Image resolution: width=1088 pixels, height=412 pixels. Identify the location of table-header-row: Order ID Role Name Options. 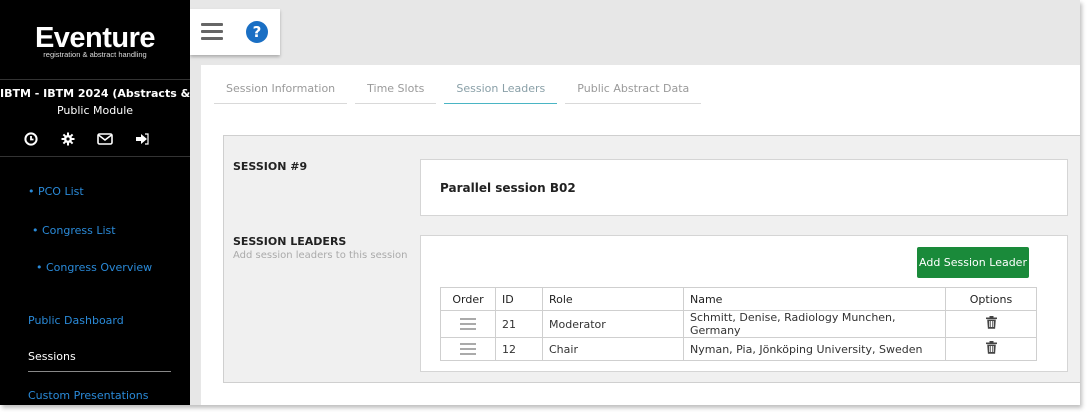
(738, 299).